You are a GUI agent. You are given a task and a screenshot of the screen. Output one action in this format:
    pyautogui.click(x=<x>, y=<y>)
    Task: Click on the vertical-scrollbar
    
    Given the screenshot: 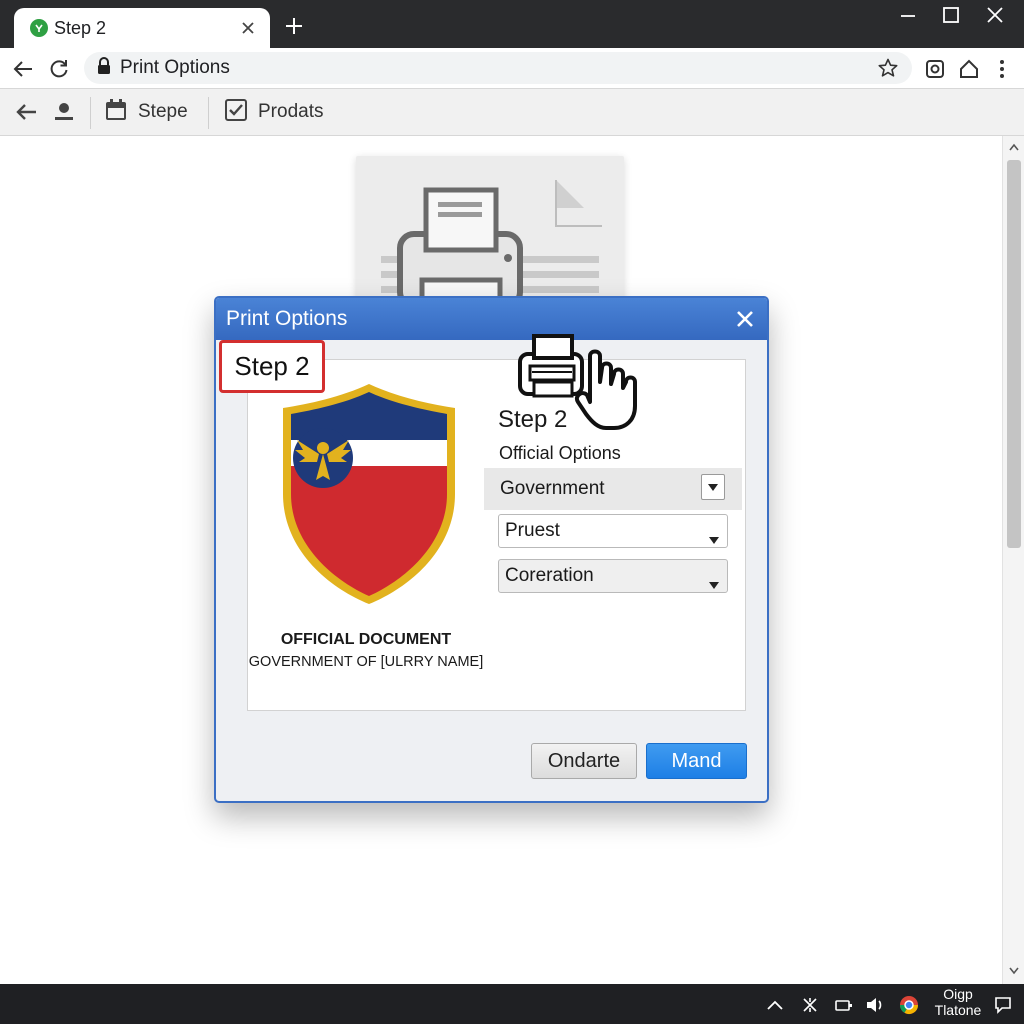 What is the action you would take?
    pyautogui.click(x=1013, y=560)
    